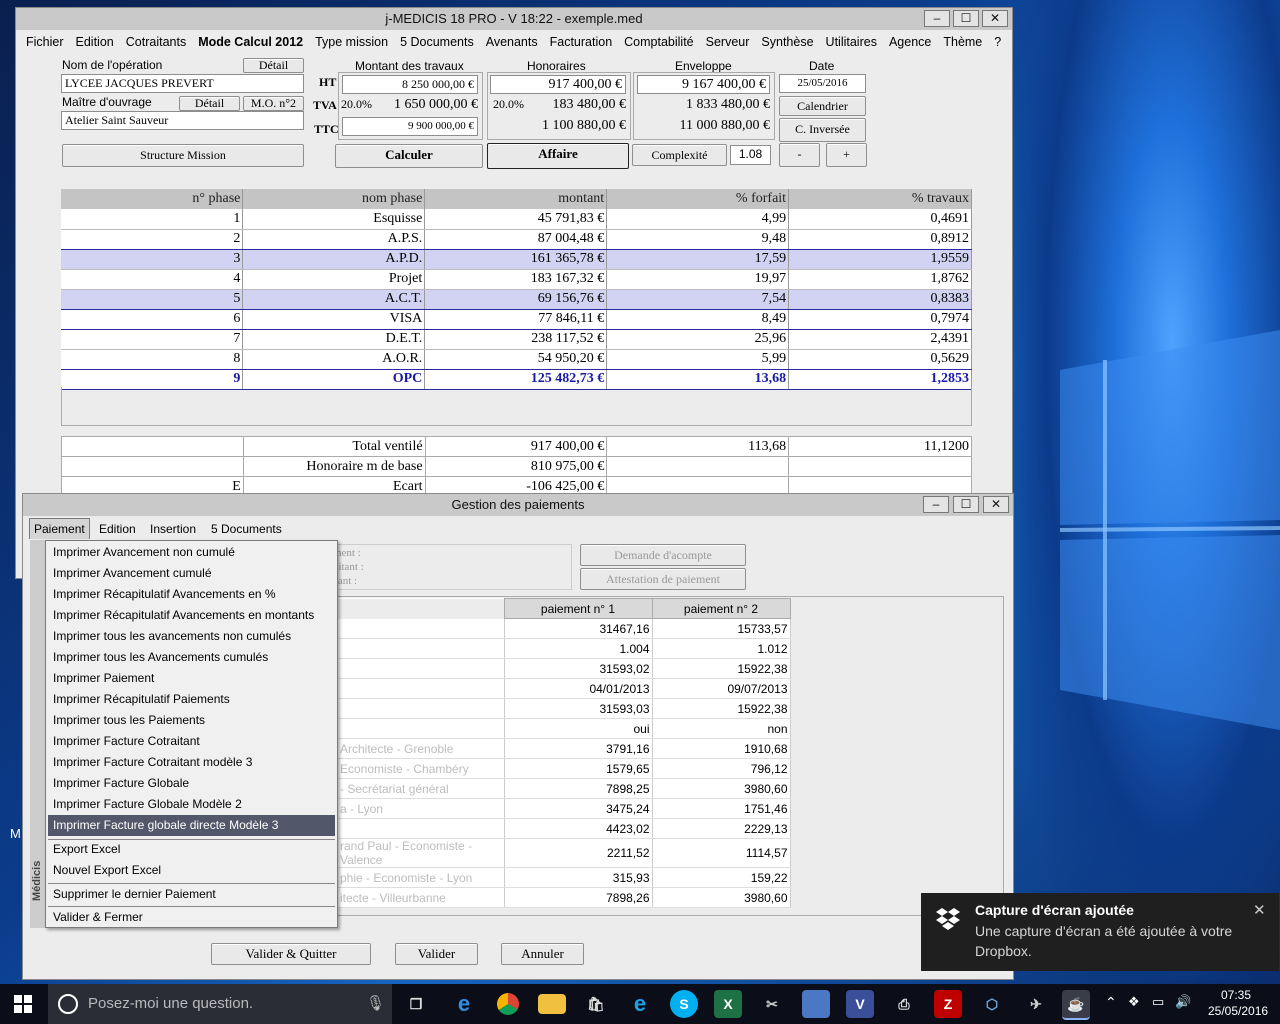  Describe the element at coordinates (437, 42) in the screenshot. I see `menu-5-documents: 5 Documents` at that location.